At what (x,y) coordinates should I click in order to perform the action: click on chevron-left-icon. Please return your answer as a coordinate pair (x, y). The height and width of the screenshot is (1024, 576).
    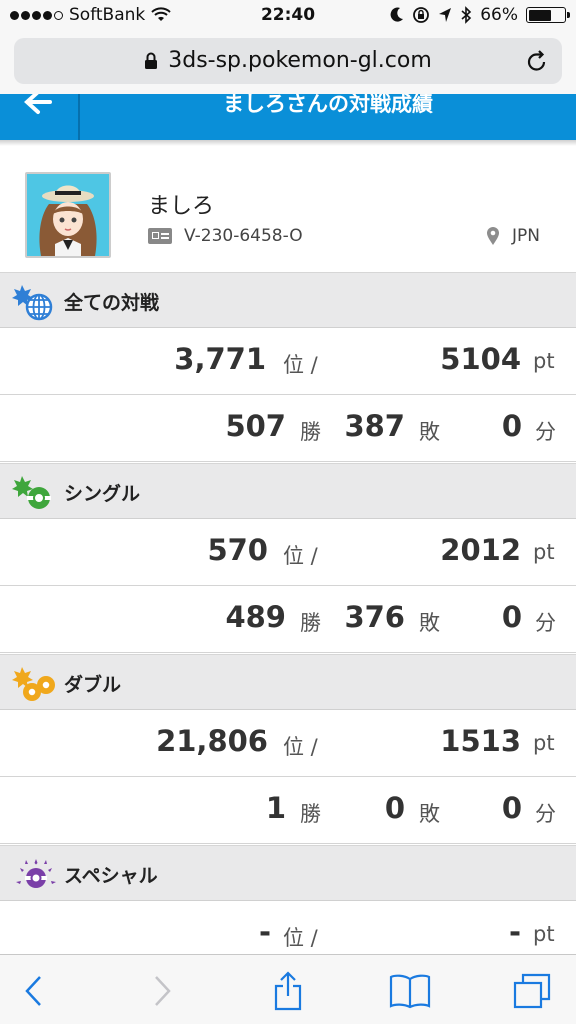
    Looking at the image, I should click on (33, 991).